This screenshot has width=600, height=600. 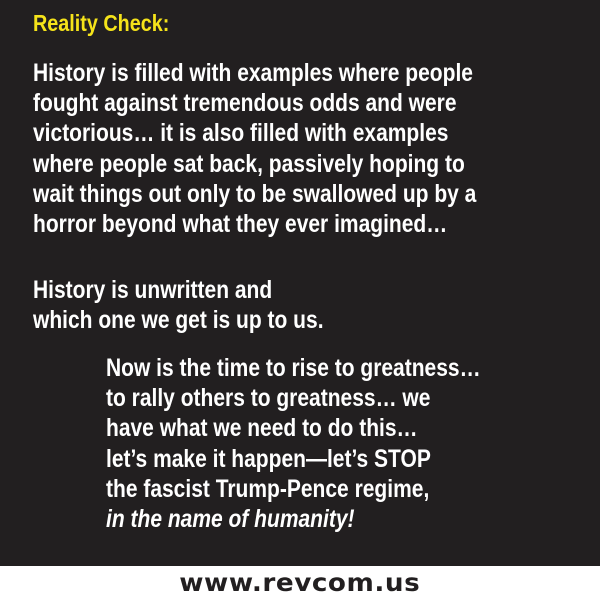 What do you see at coordinates (268, 458) in the screenshot?
I see `paragraph3-line: let’s make it happen—let’s STOP` at bounding box center [268, 458].